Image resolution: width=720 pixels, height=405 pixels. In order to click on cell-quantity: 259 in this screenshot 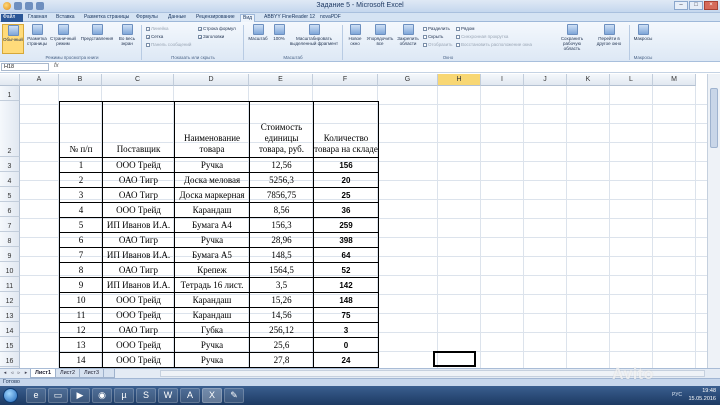, I will do `click(346, 225)`.